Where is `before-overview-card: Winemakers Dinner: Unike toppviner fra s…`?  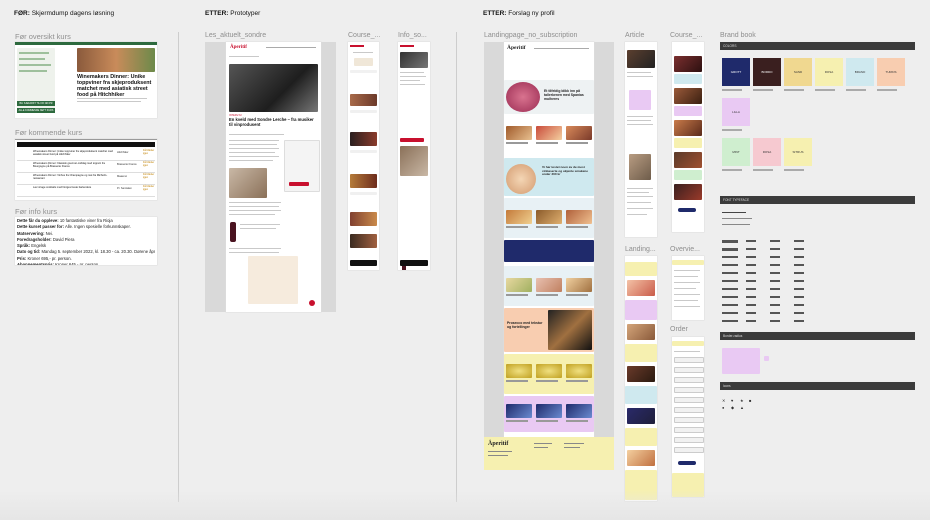
before-overview-card: Winemakers Dinner: Unike toppviner fra s… is located at coordinates (86, 80).